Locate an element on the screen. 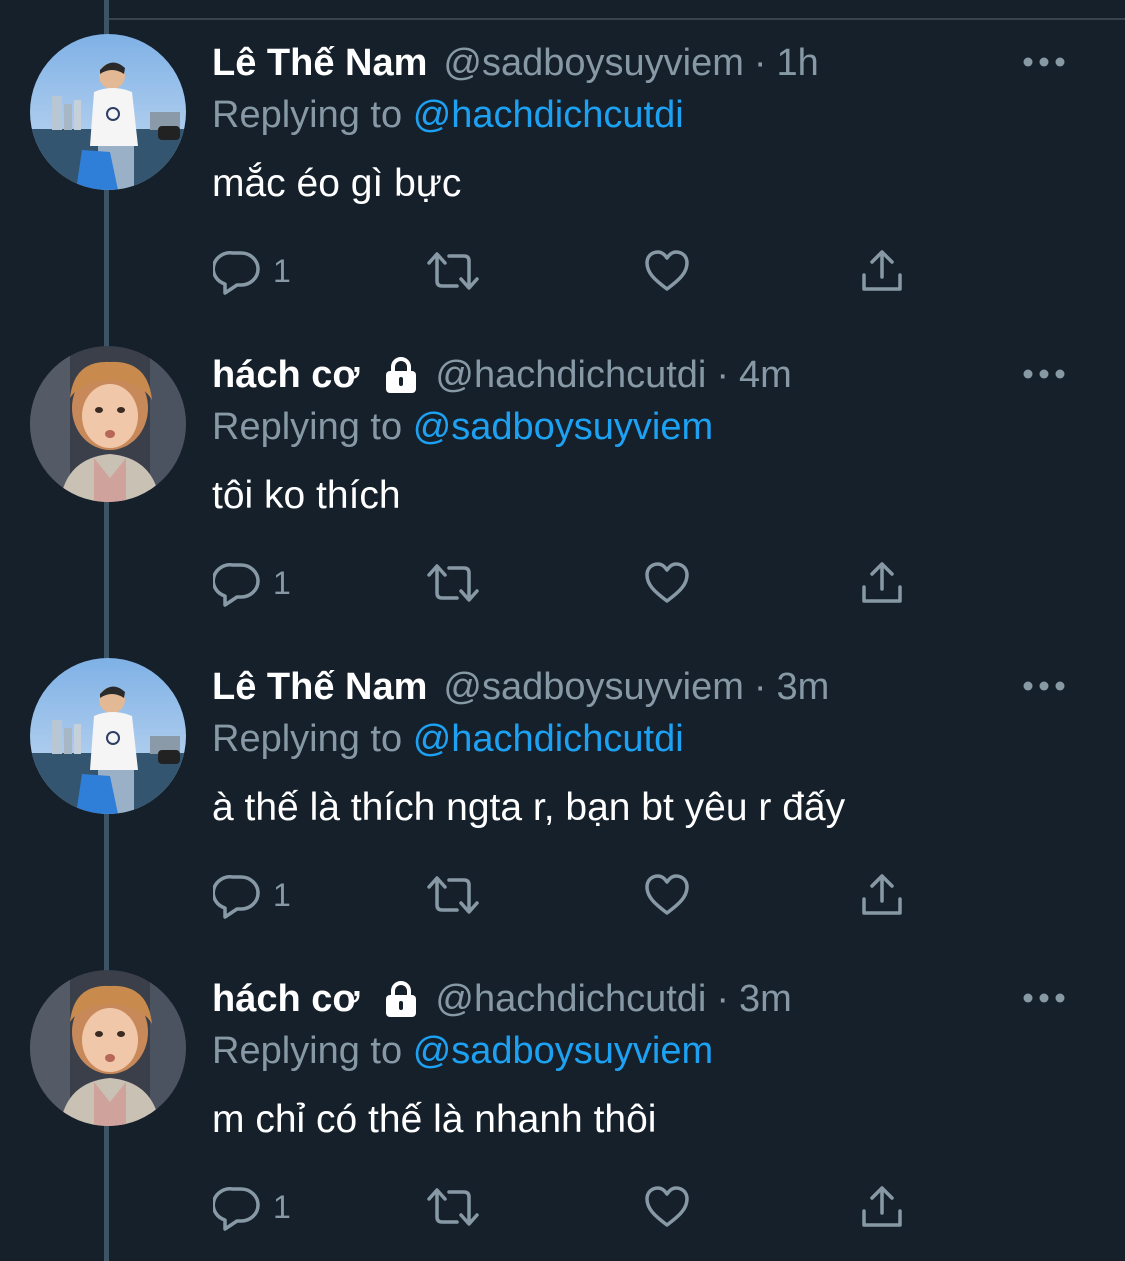 This screenshot has height=1261, width=1125. tweet-header: Lê Thế Nam @sadboysuyviem · 3m is located at coordinates (520, 687).